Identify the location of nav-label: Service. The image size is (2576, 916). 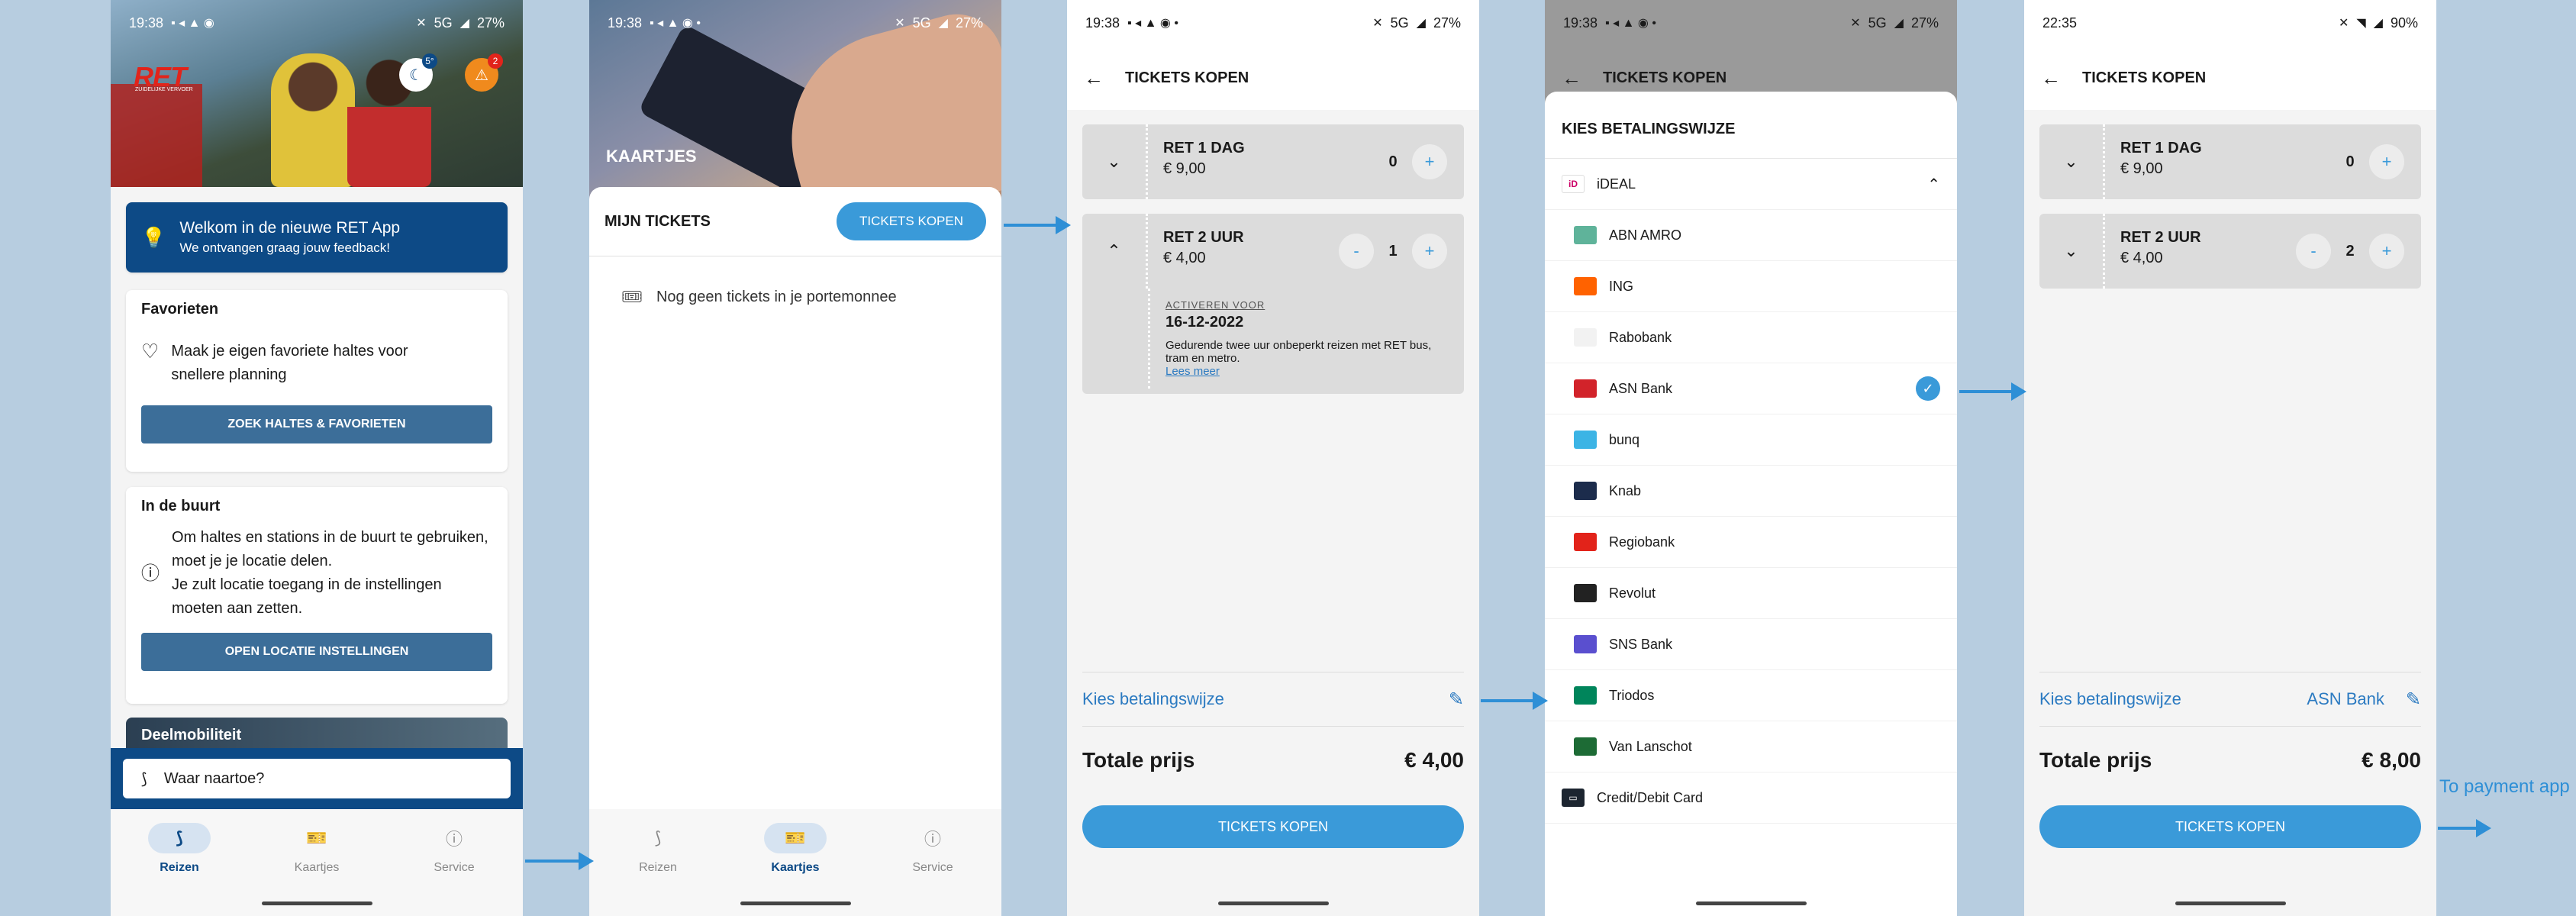
(455, 867).